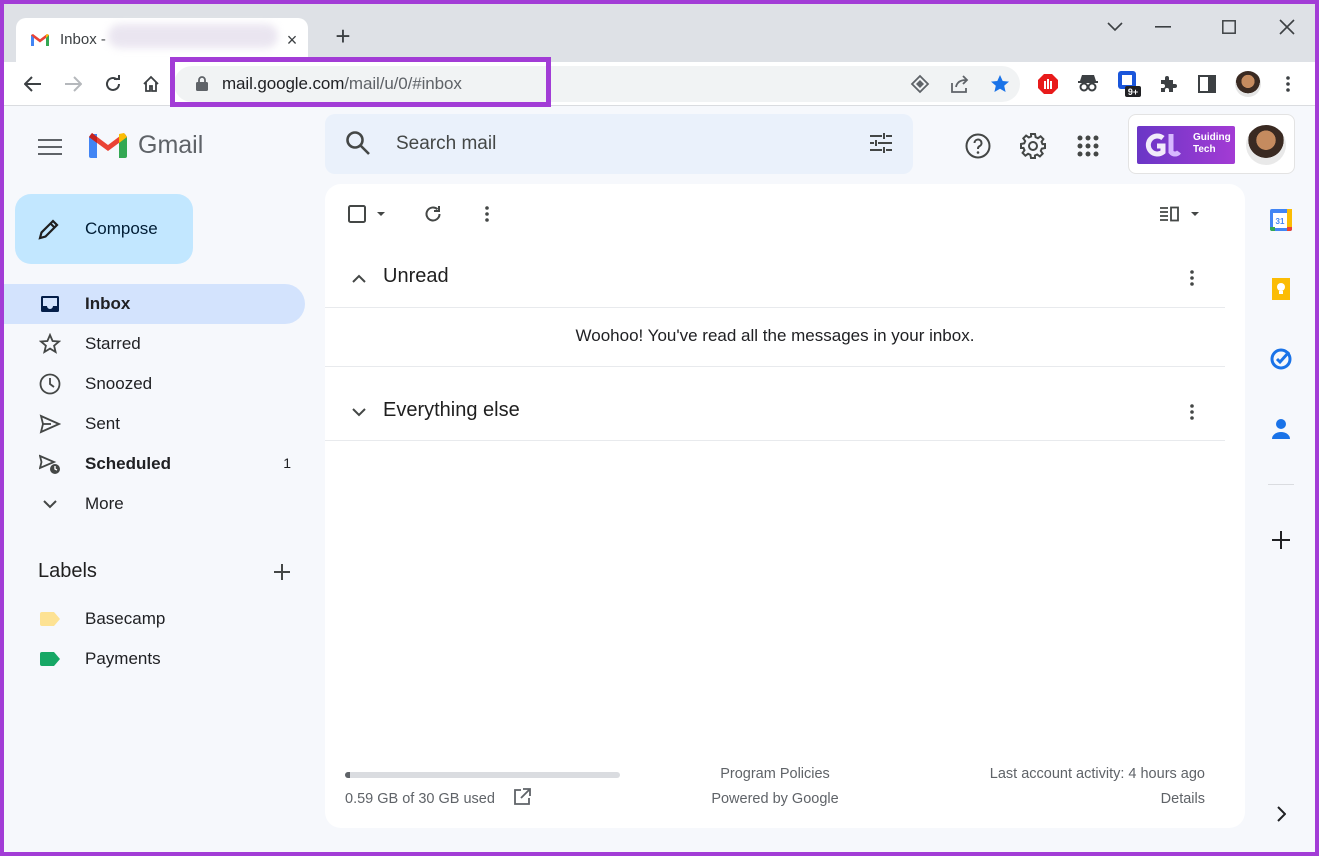  I want to click on extensions-puzzle-icon, so click(1168, 84).